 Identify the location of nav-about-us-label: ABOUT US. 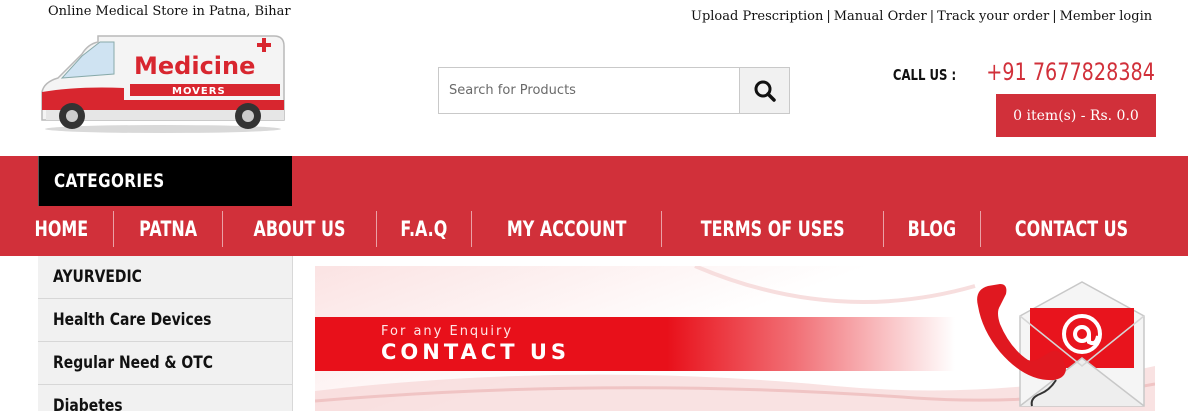
(299, 229).